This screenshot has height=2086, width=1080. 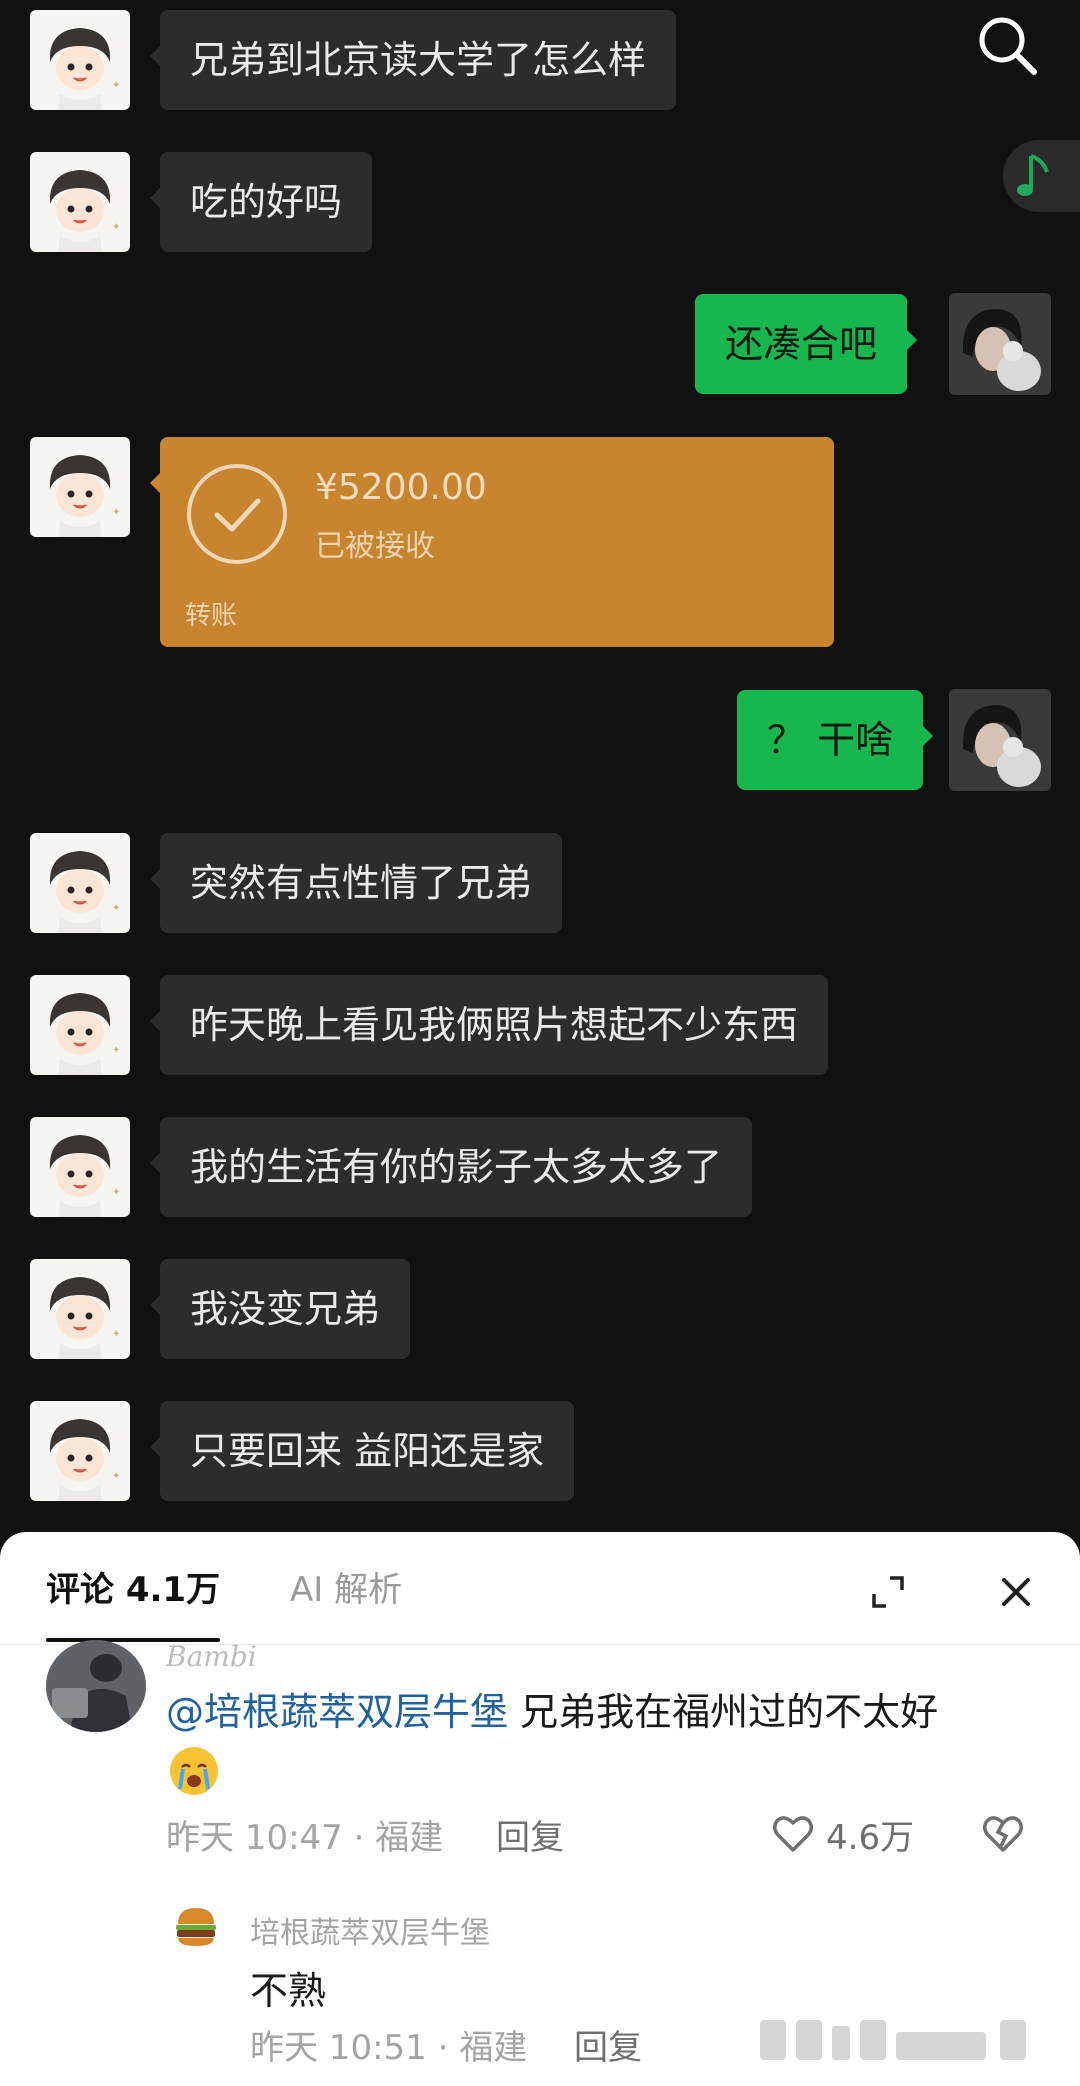 I want to click on transfer-status: 已被接收, so click(x=375, y=546).